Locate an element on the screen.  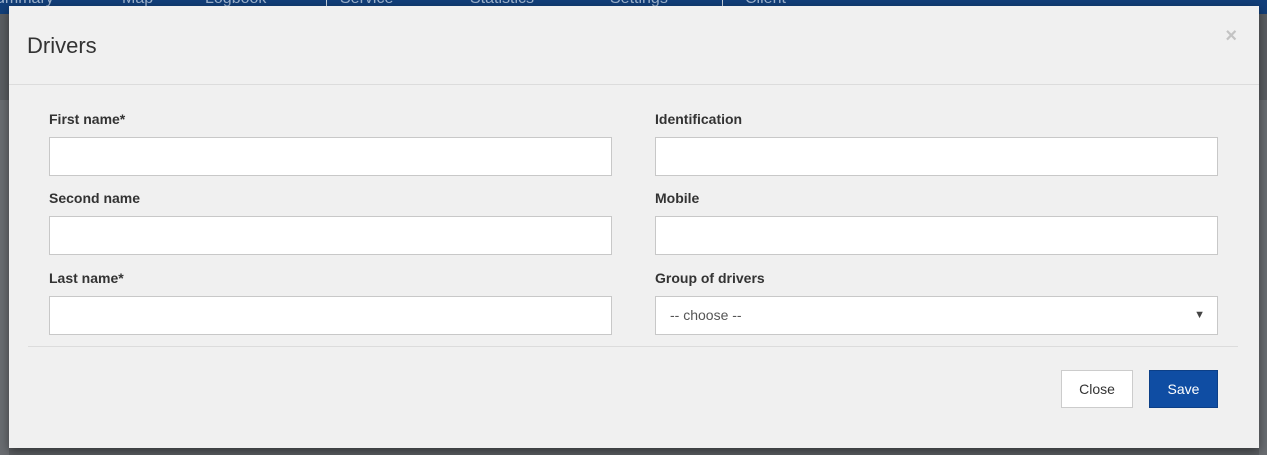
mobile-input is located at coordinates (936, 235).